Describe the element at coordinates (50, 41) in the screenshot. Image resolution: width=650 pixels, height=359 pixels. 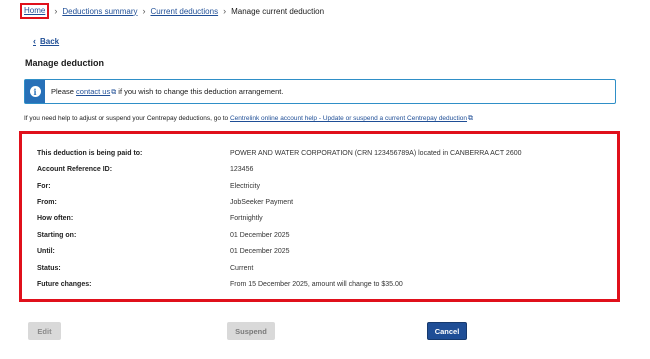
I see `back-label: Back` at that location.